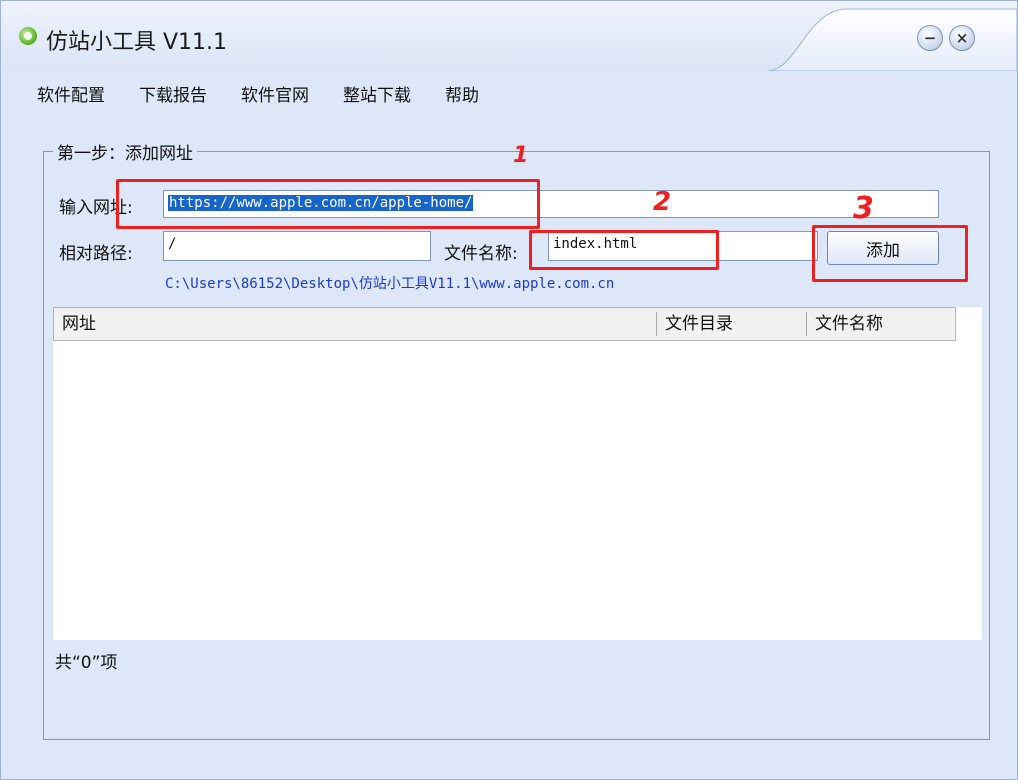  What do you see at coordinates (137, 42) in the screenshot?
I see `window-title: 仿站小工具 V11.1` at bounding box center [137, 42].